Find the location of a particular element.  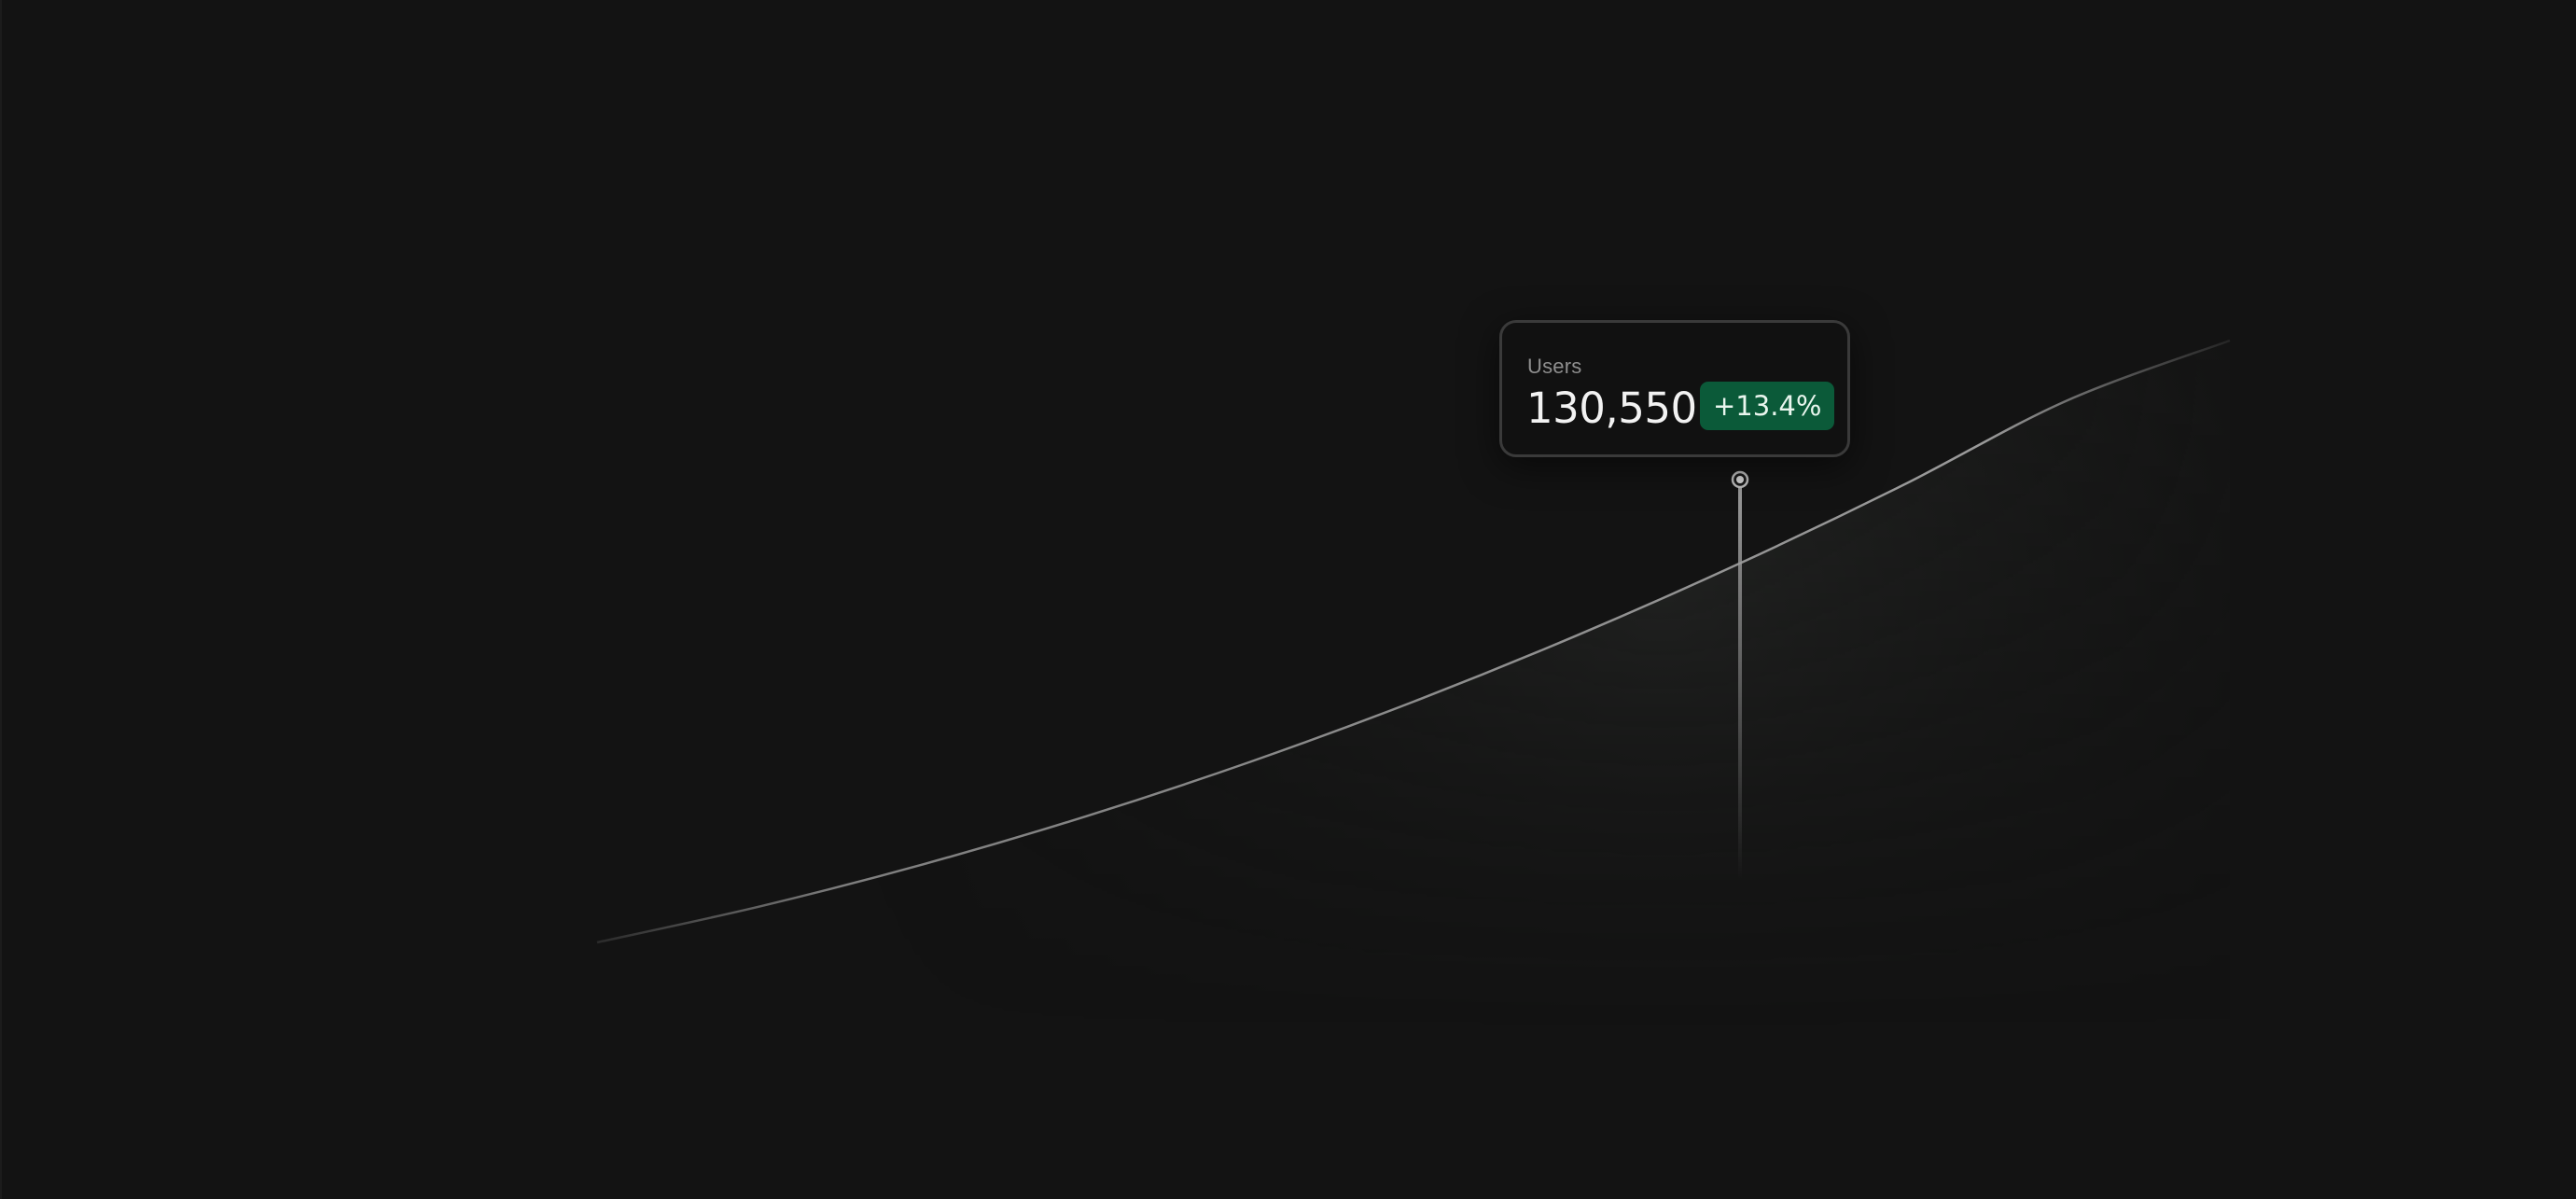

users-tooltip: Users 130,550 +13.4% is located at coordinates (1674, 388).